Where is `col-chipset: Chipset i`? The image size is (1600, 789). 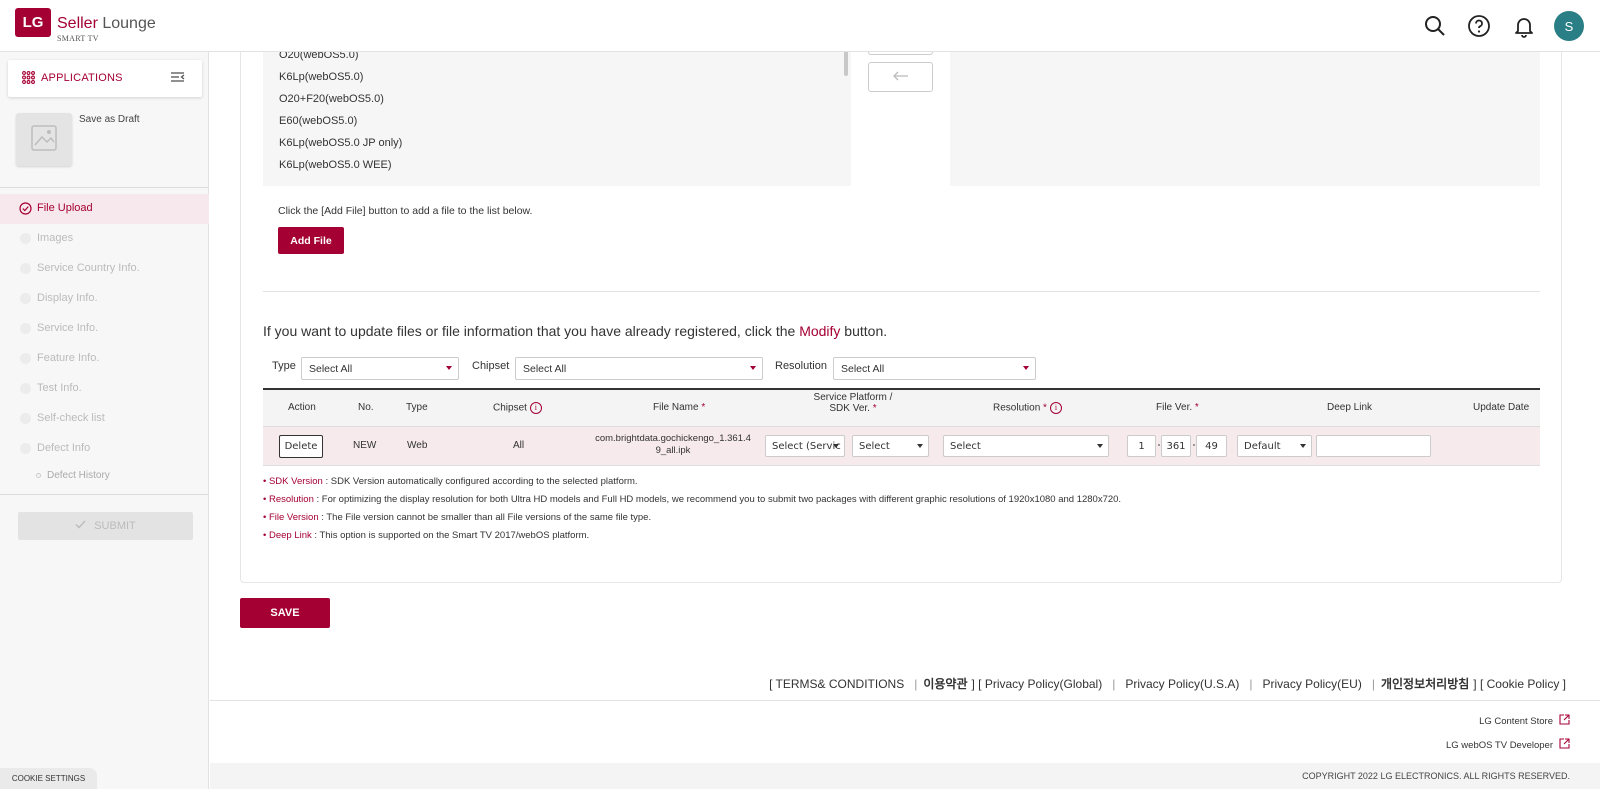
col-chipset: Chipset i is located at coordinates (517, 408).